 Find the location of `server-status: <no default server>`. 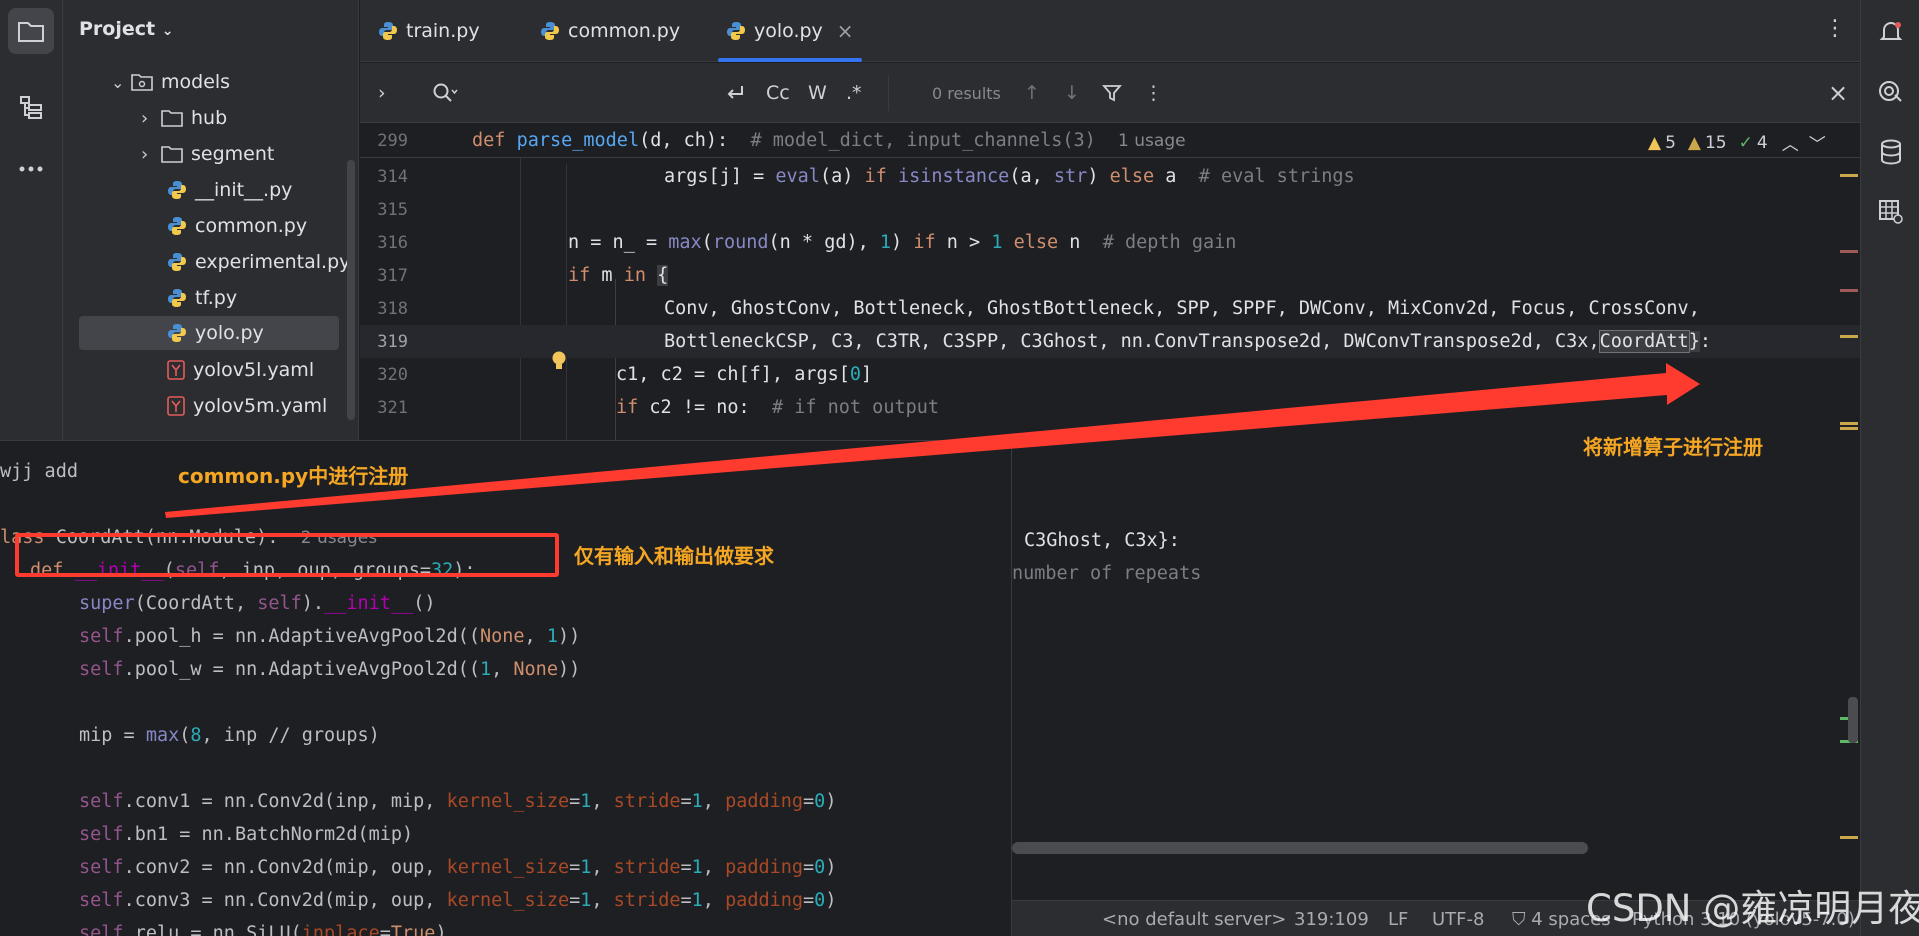

server-status: <no default server> is located at coordinates (1194, 919).